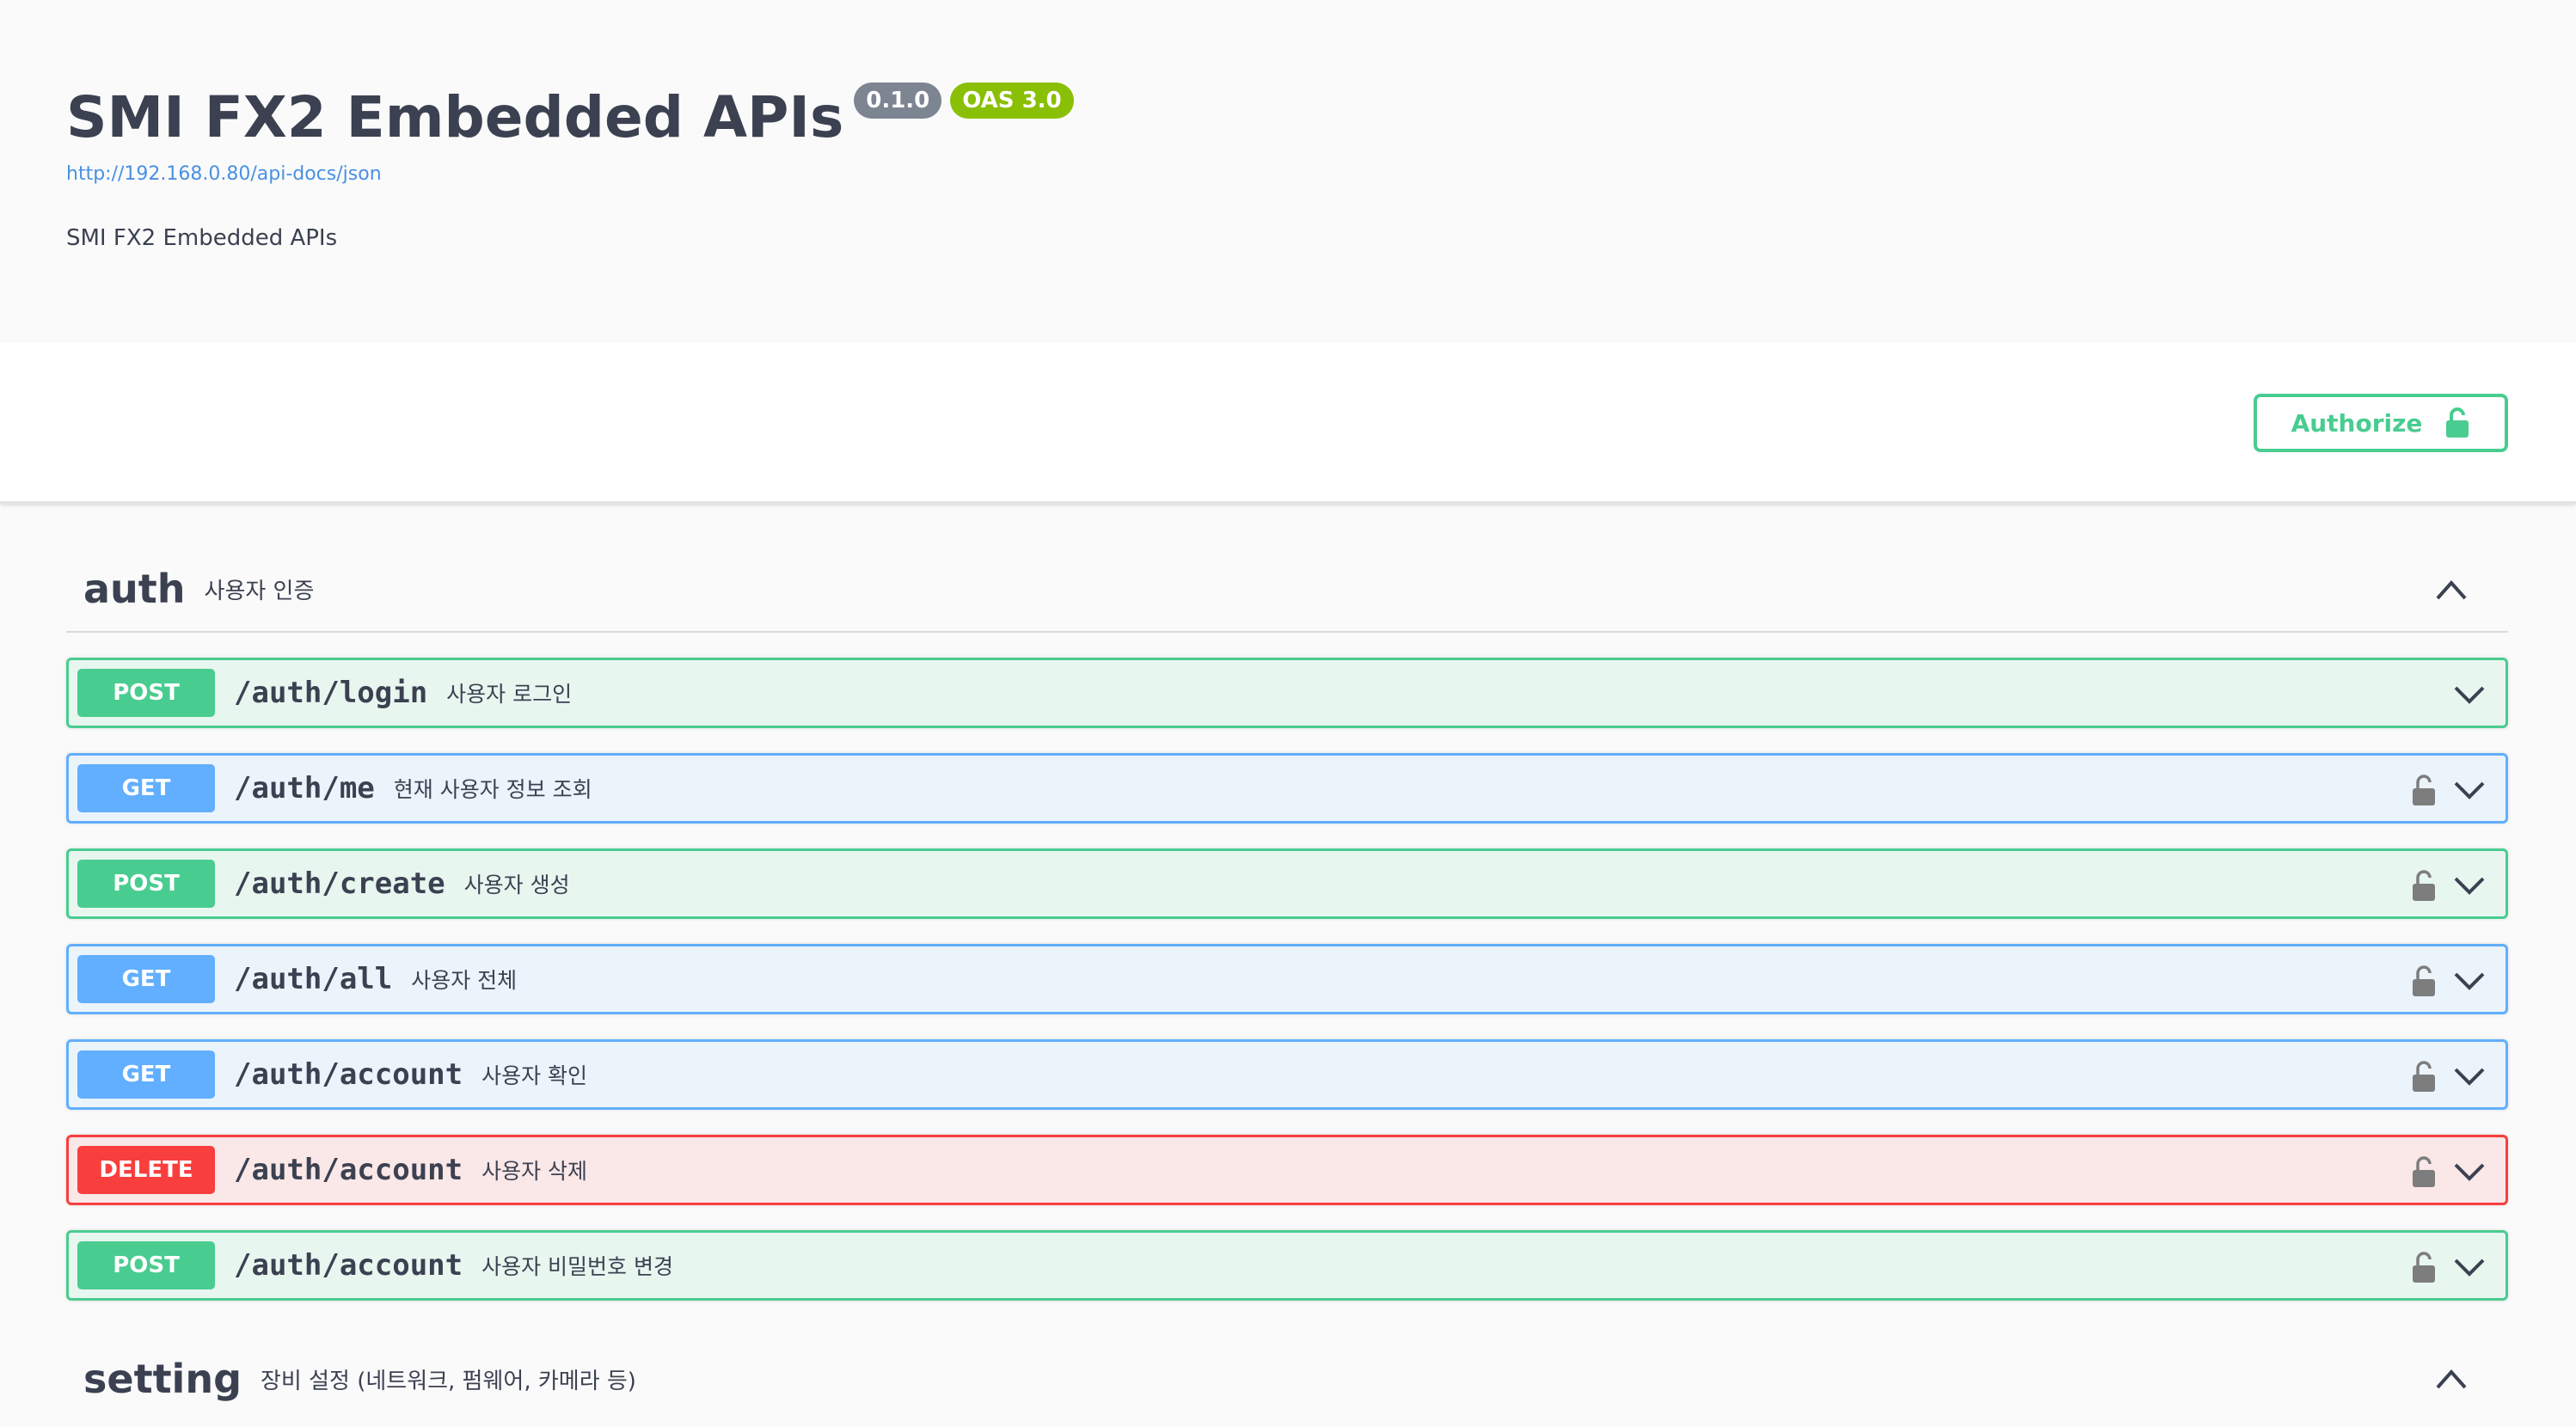 The height and width of the screenshot is (1427, 2576). Describe the element at coordinates (313, 979) in the screenshot. I see `op-path: /auth/all` at that location.